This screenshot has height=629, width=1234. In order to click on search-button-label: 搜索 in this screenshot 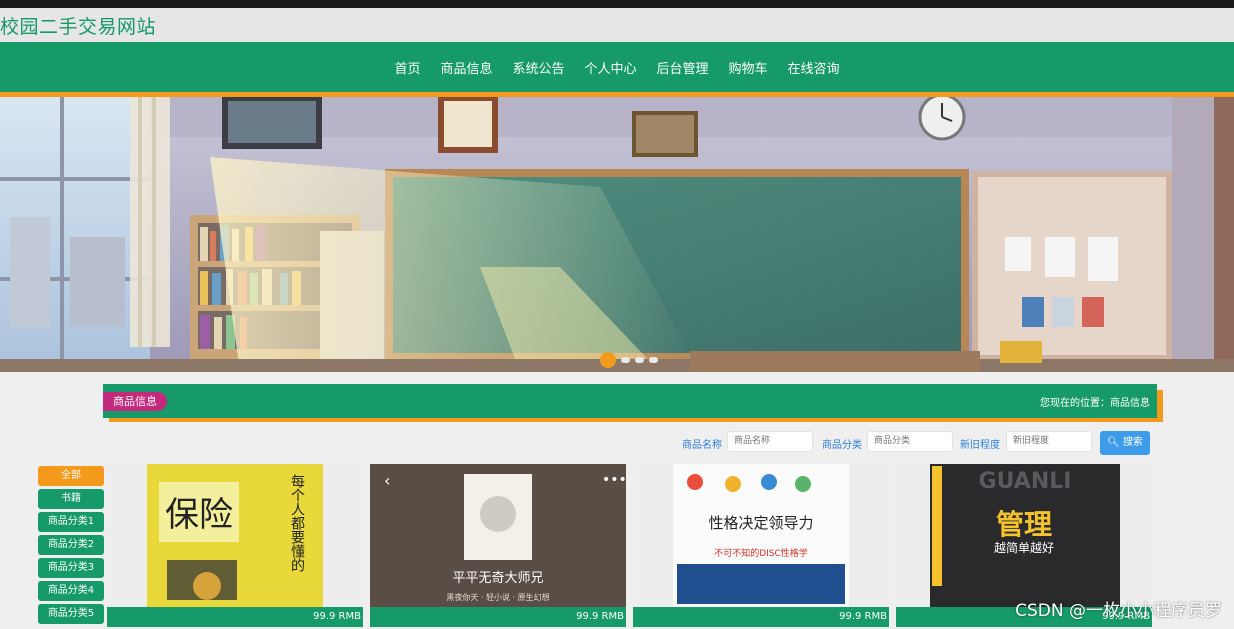, I will do `click(1132, 442)`.